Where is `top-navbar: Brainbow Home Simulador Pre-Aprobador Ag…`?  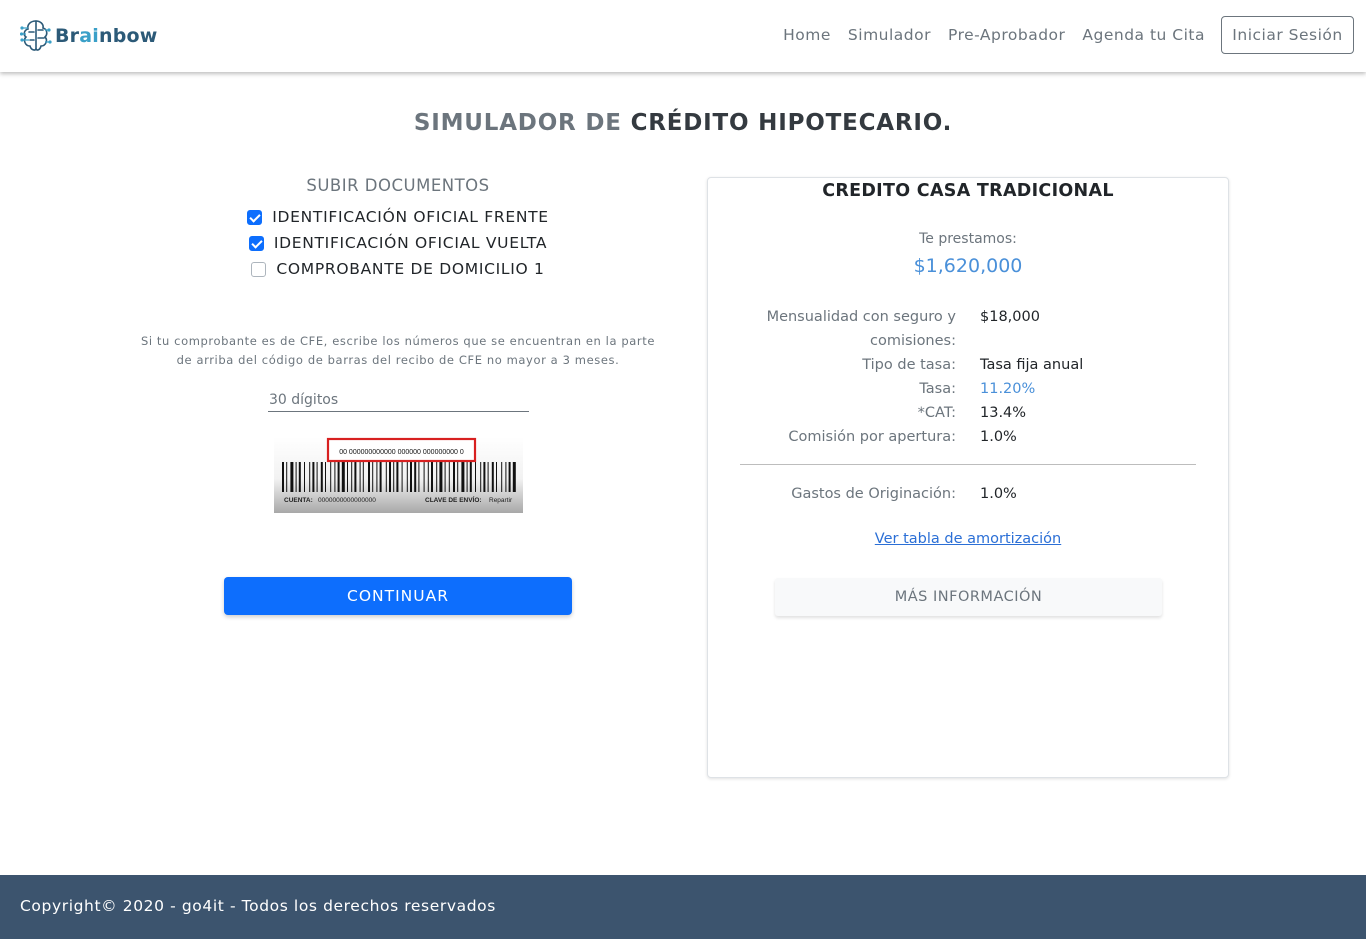
top-navbar: Brainbow Home Simulador Pre-Aprobador Ag… is located at coordinates (683, 36).